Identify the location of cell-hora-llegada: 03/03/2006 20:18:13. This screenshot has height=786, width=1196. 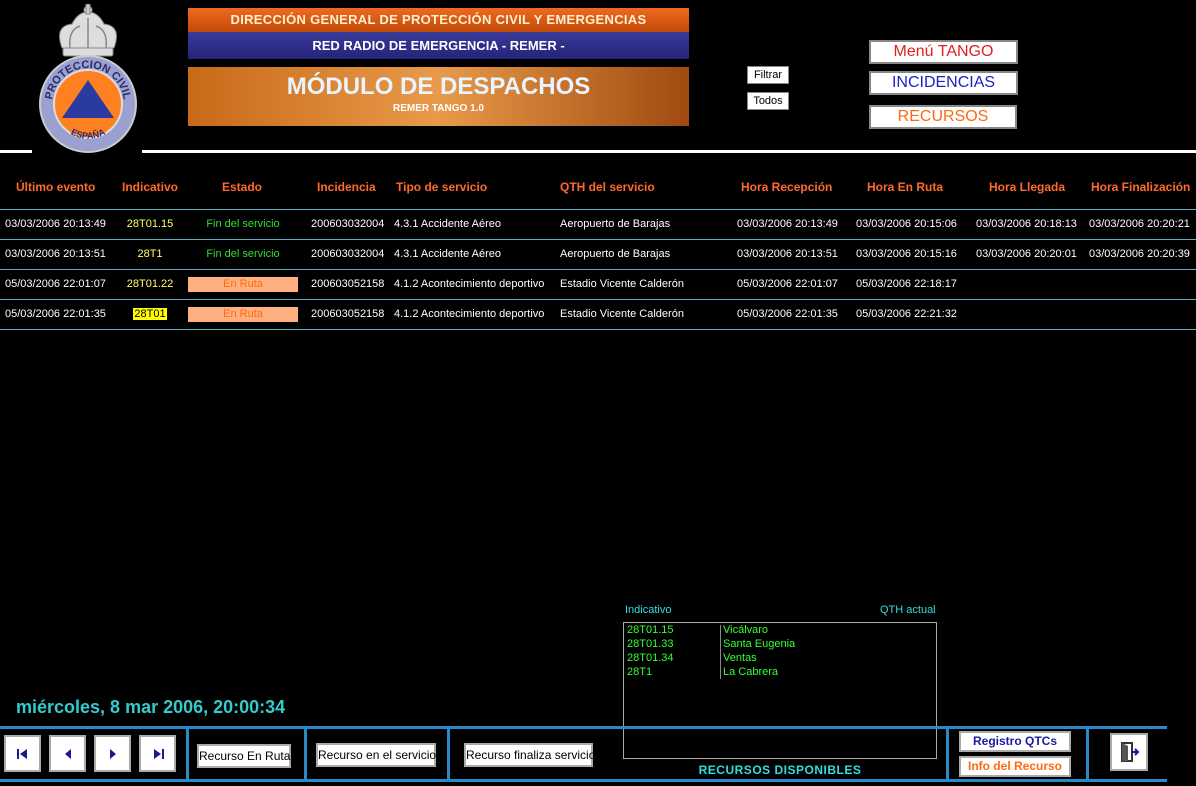
(1026, 224).